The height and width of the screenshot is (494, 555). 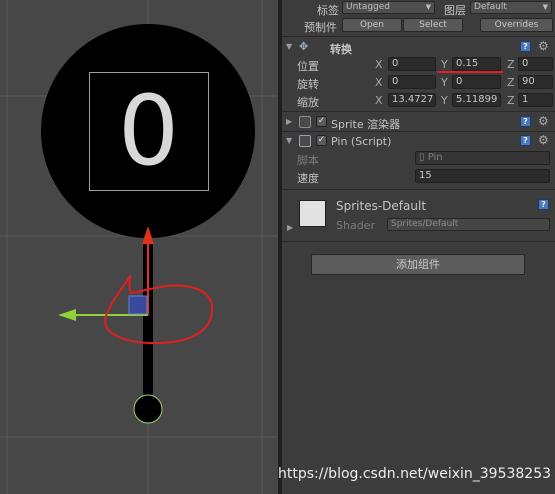 What do you see at coordinates (418, 141) in the screenshot?
I see `pin-script-header: ▼ ✓ Pin (Script) ? ⚙` at bounding box center [418, 141].